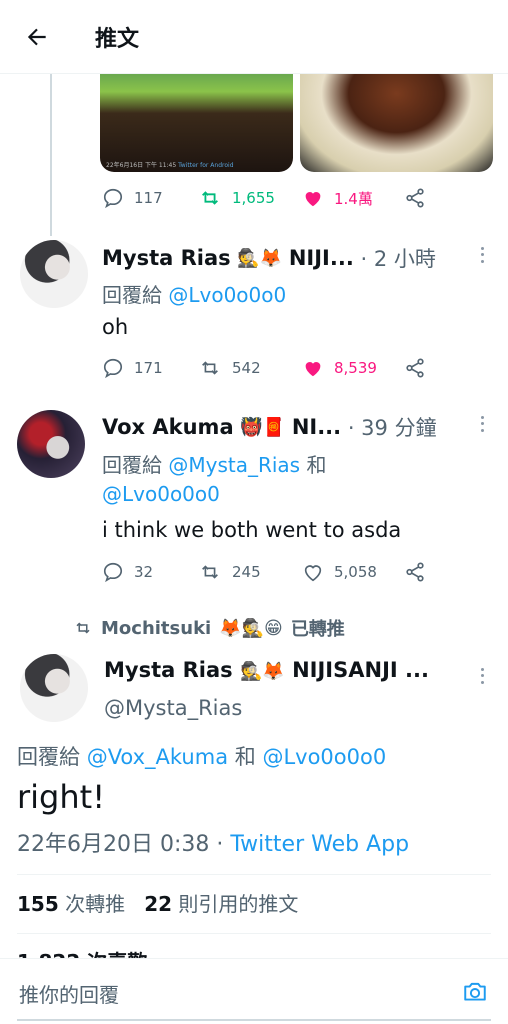  I want to click on arrow-left-icon, so click(36, 36).